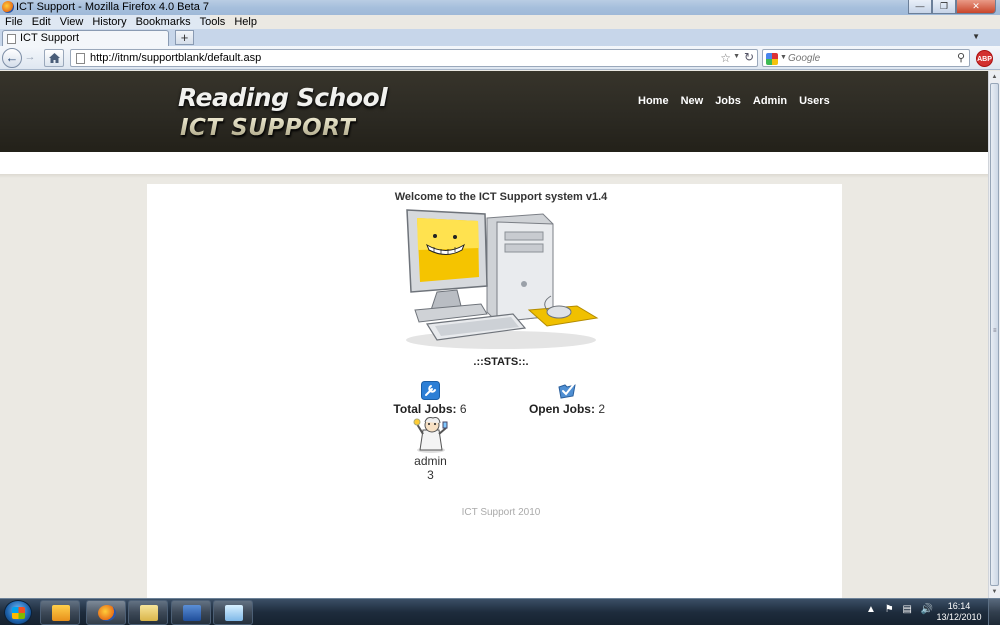 The height and width of the screenshot is (625, 1000). I want to click on action-center-flag-icon: ⚑, so click(889, 609).